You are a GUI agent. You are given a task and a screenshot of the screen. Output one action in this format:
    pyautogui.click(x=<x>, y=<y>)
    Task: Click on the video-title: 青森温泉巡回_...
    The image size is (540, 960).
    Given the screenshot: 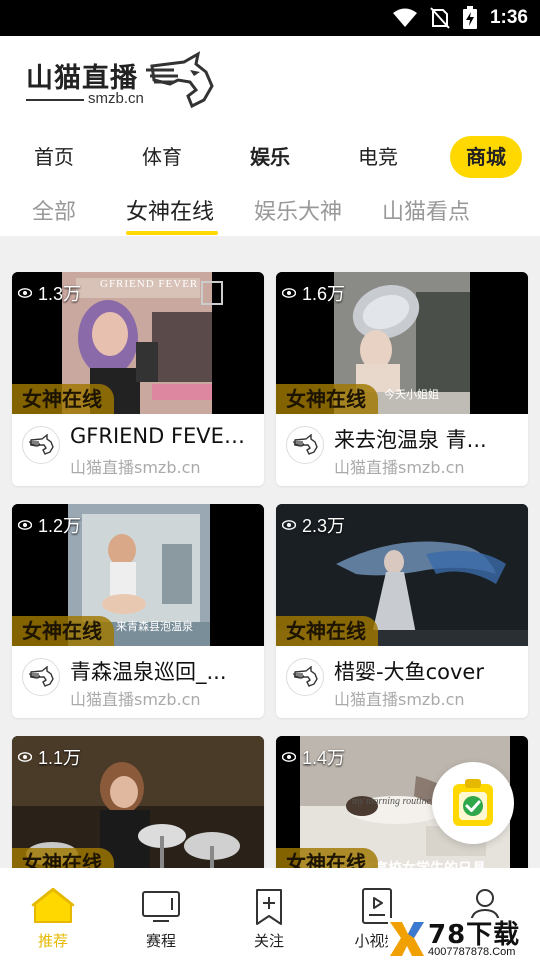 What is the action you would take?
    pyautogui.click(x=148, y=672)
    